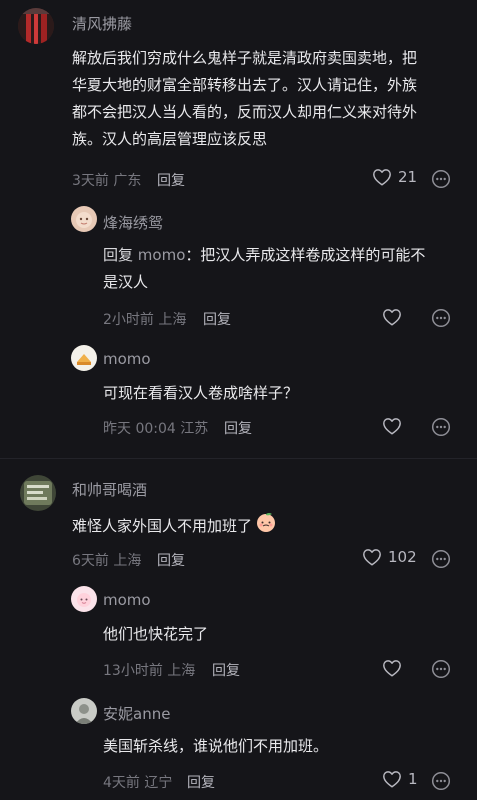 The image size is (477, 800). Describe the element at coordinates (90, 561) in the screenshot. I see `comment-time: 6天前` at that location.